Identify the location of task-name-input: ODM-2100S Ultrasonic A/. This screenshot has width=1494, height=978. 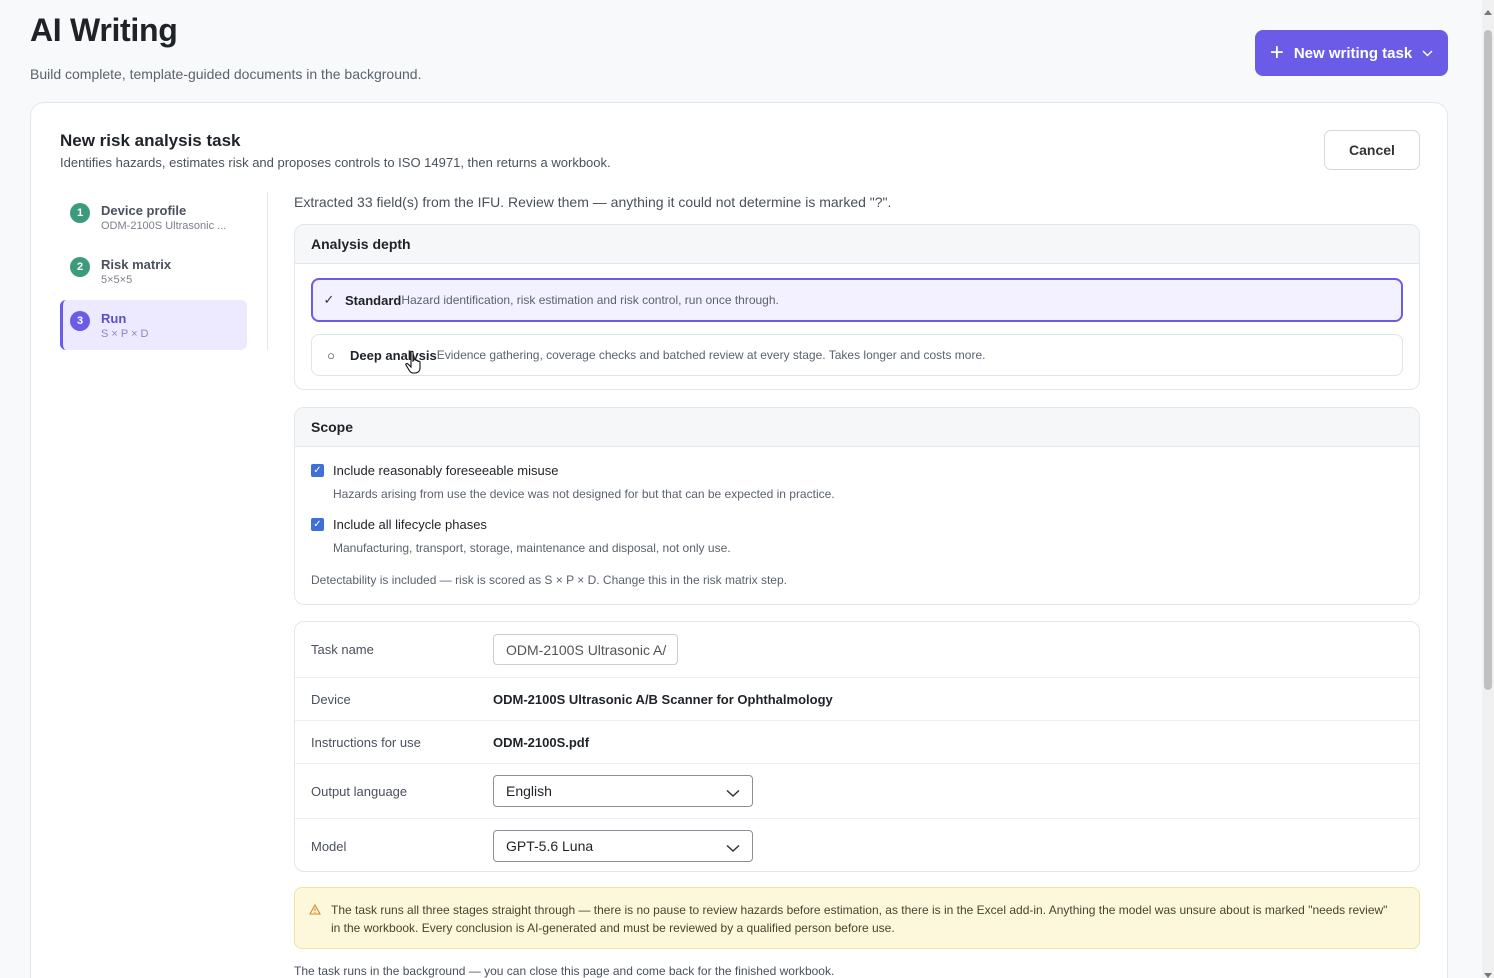
(585, 649).